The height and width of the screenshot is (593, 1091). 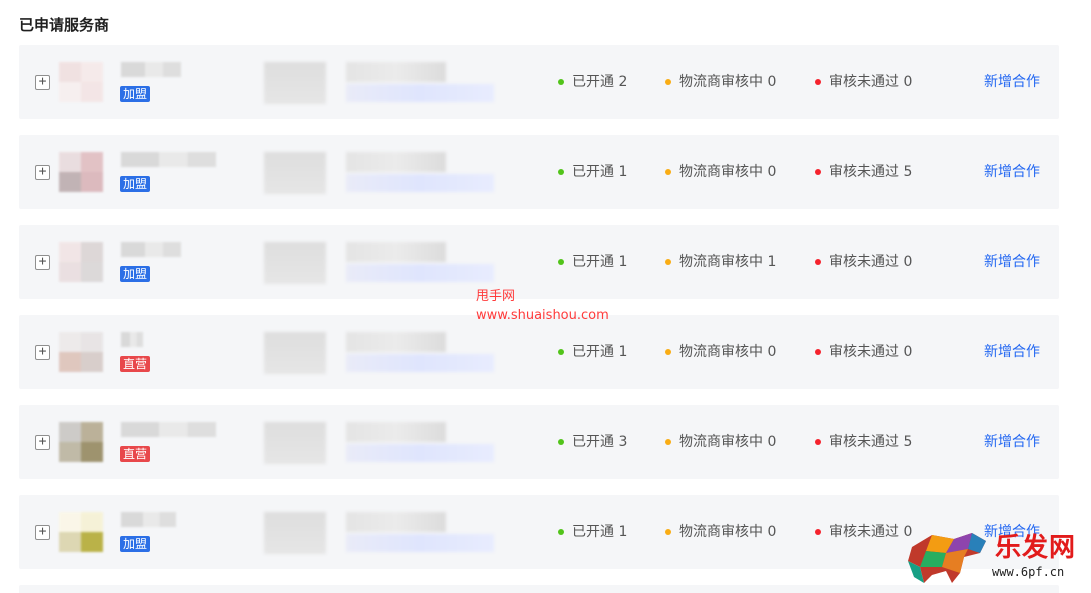 What do you see at coordinates (64, 25) in the screenshot?
I see `page-title: 已申请服务商` at bounding box center [64, 25].